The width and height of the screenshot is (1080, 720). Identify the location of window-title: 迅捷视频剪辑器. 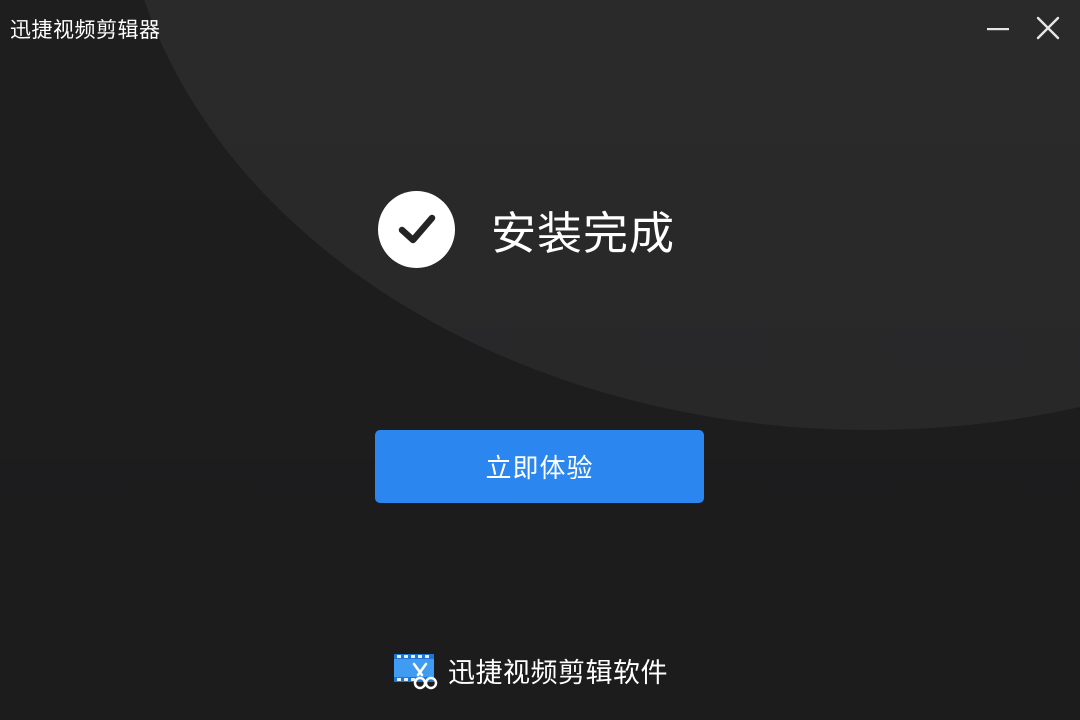
(85, 30).